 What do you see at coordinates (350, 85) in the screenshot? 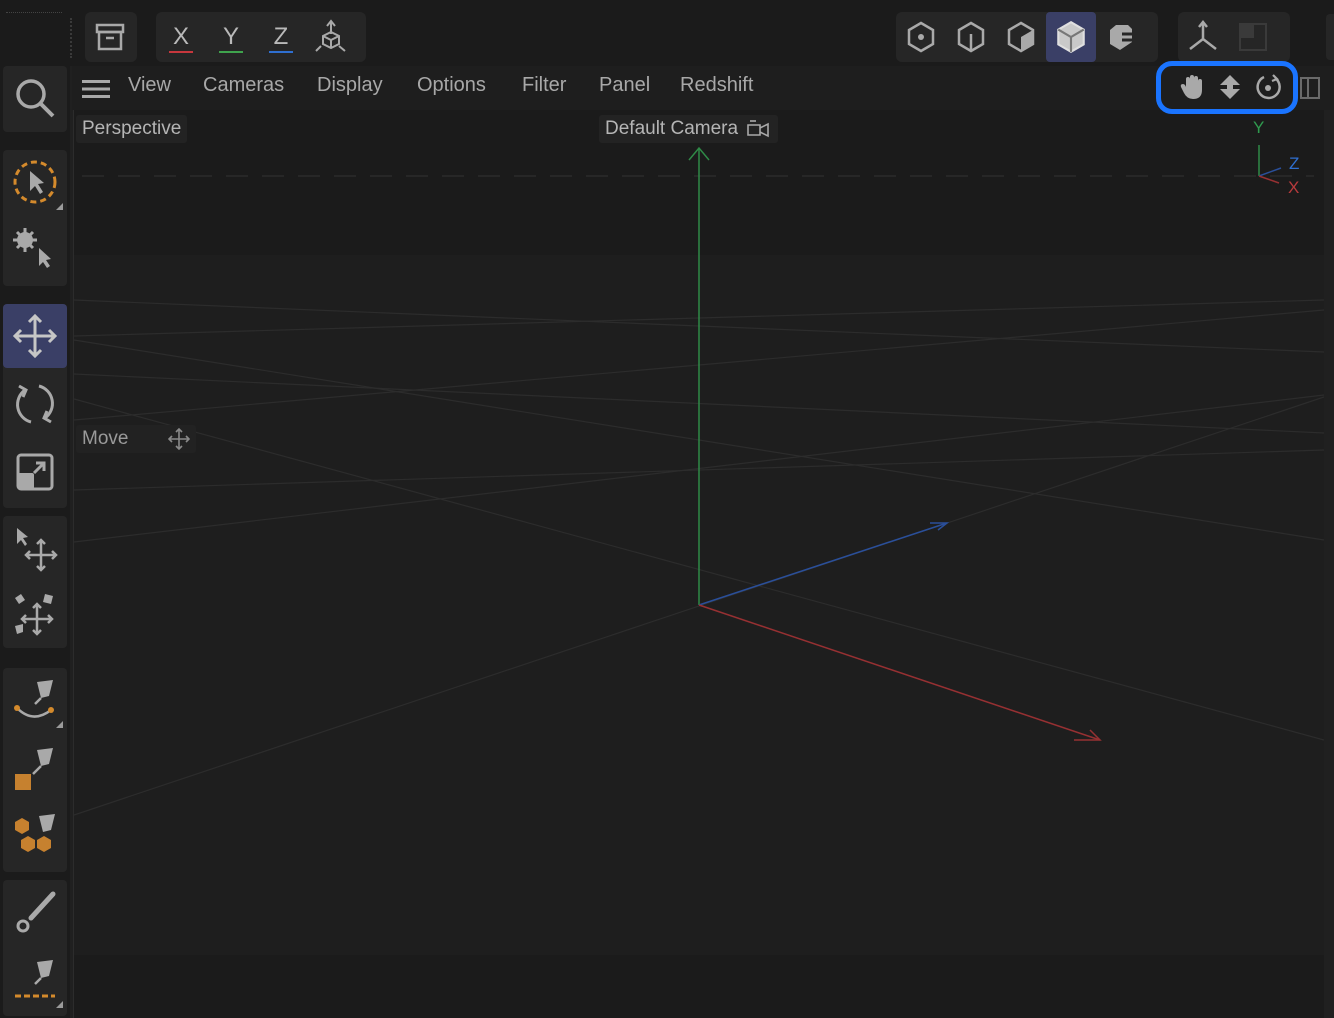
I see `menu-display: Display` at bounding box center [350, 85].